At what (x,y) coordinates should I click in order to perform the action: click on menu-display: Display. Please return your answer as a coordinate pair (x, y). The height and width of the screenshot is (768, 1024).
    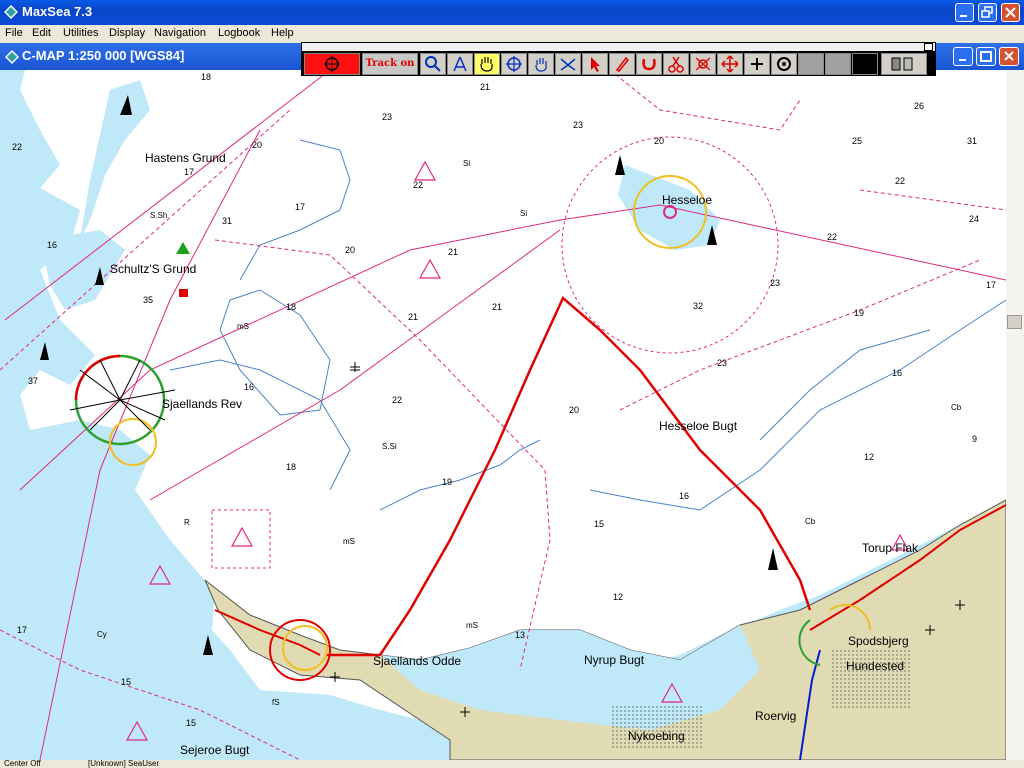
    Looking at the image, I should click on (127, 33).